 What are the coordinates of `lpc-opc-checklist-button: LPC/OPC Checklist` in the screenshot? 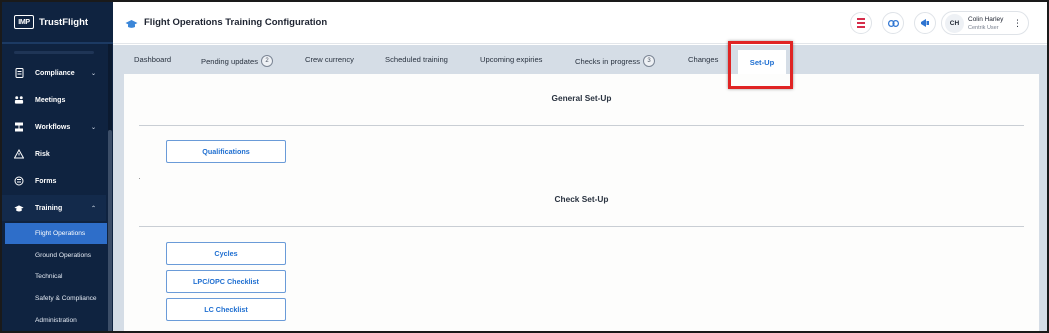 It's located at (226, 281).